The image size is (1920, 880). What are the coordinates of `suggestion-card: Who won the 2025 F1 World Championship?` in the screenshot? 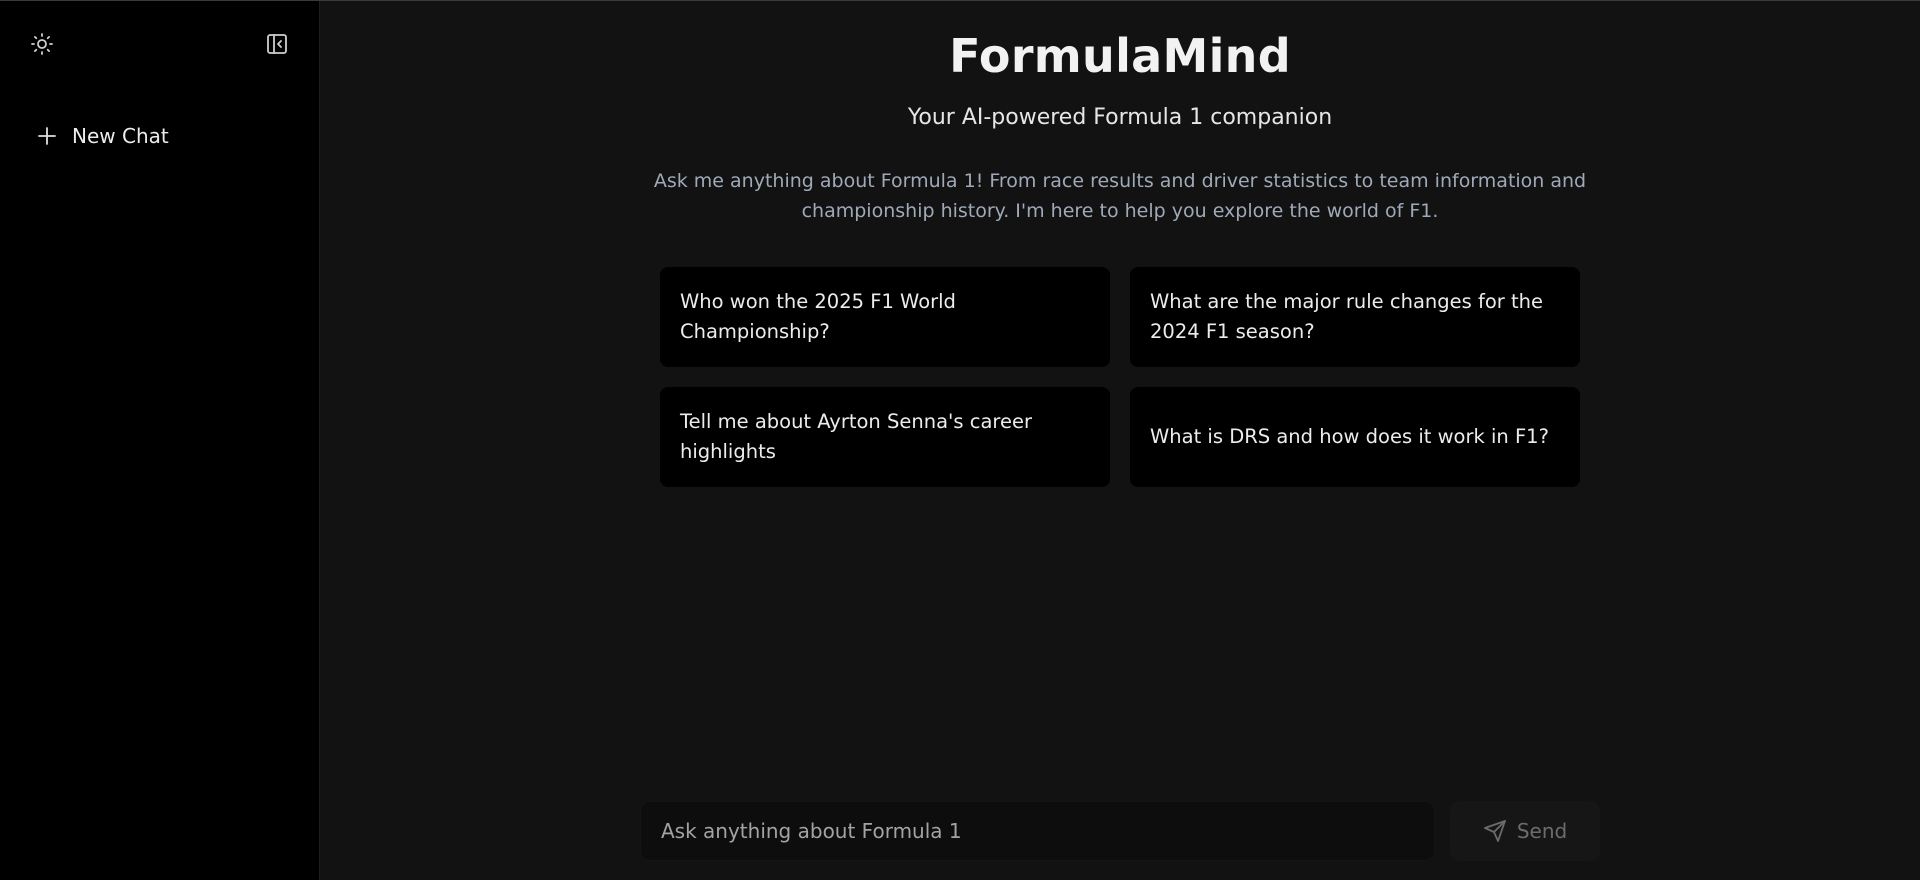 It's located at (885, 317).